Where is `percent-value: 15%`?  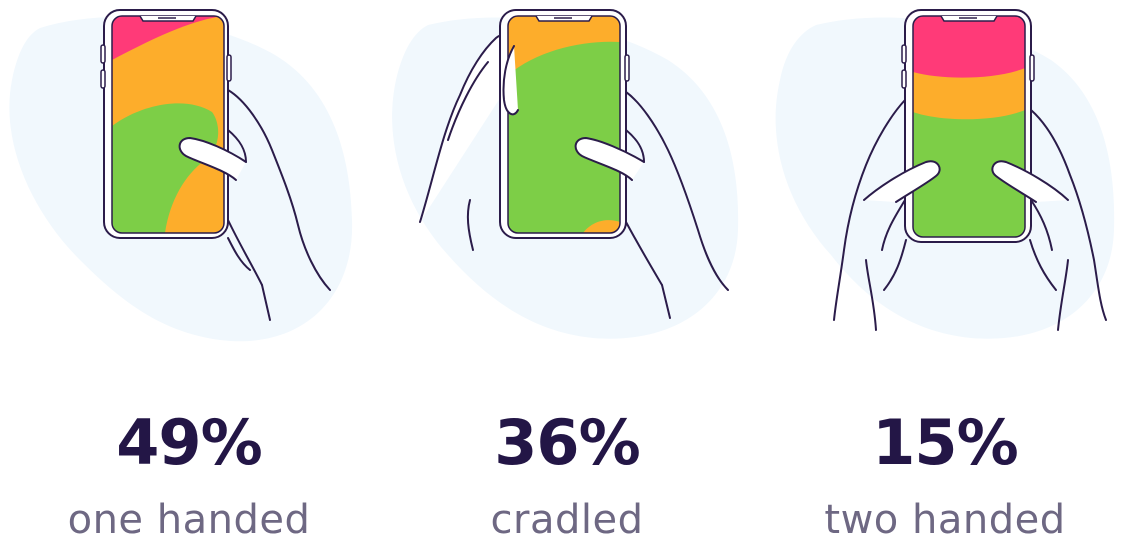
percent-value: 15% is located at coordinates (945, 442).